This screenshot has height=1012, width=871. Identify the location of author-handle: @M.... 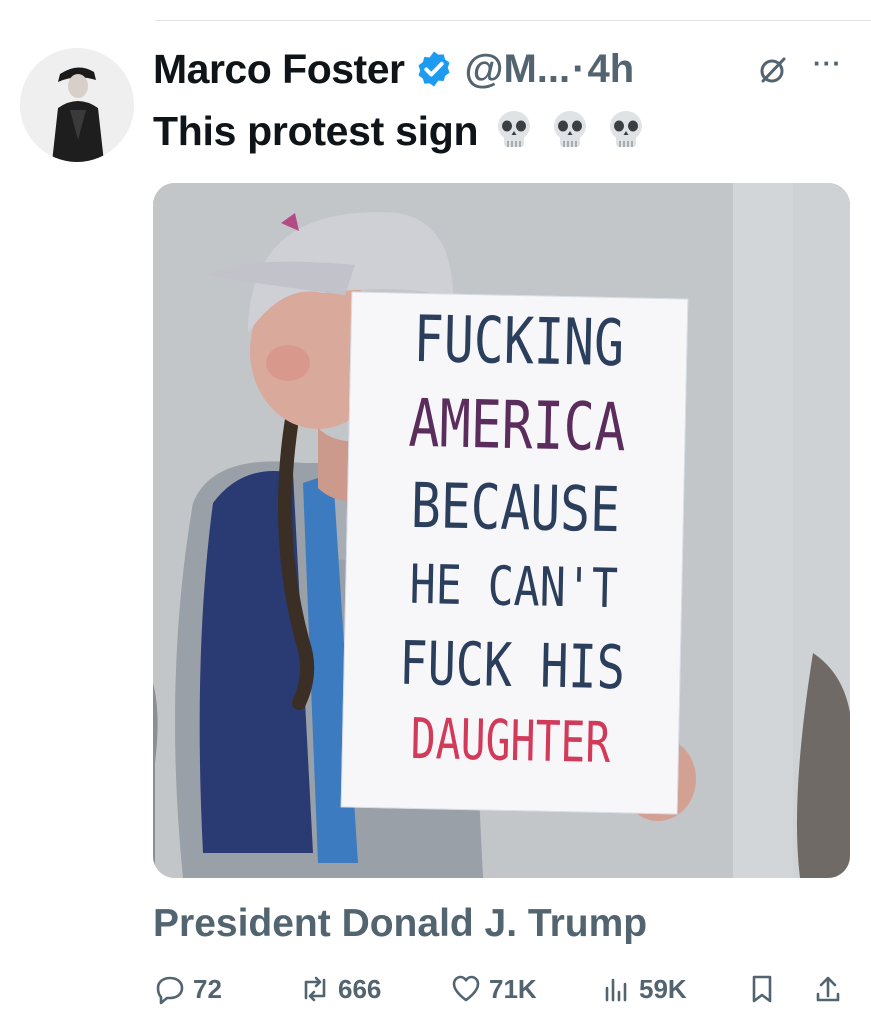
(517, 69).